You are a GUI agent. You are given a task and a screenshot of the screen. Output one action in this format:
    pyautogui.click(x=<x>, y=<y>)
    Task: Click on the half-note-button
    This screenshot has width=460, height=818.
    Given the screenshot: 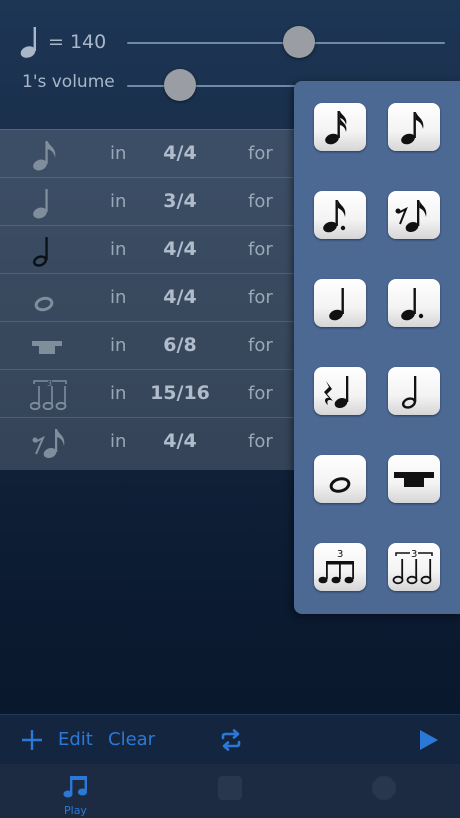 What is the action you would take?
    pyautogui.click(x=414, y=391)
    